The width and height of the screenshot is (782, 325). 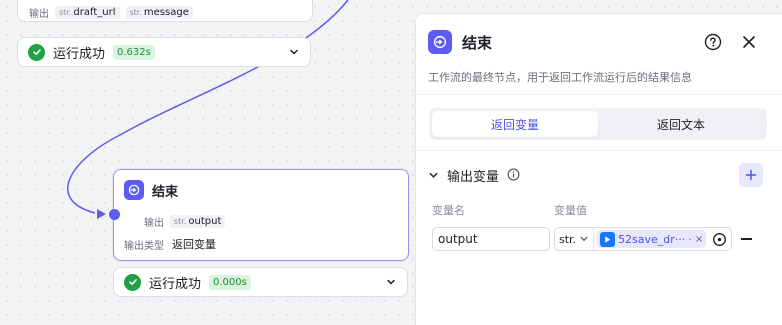 I want to click on remove-reference-icon: ×, so click(x=699, y=239).